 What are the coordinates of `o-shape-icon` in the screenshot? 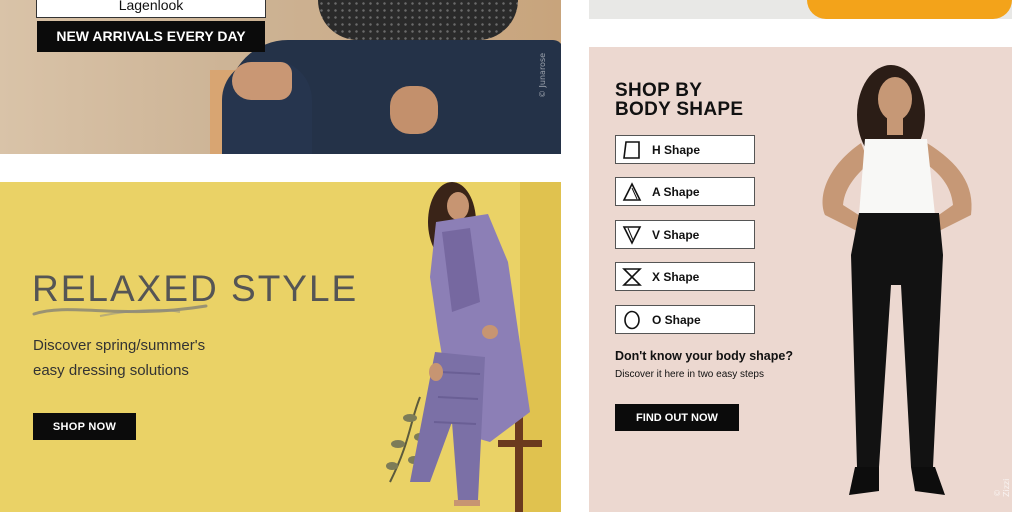 It's located at (632, 320).